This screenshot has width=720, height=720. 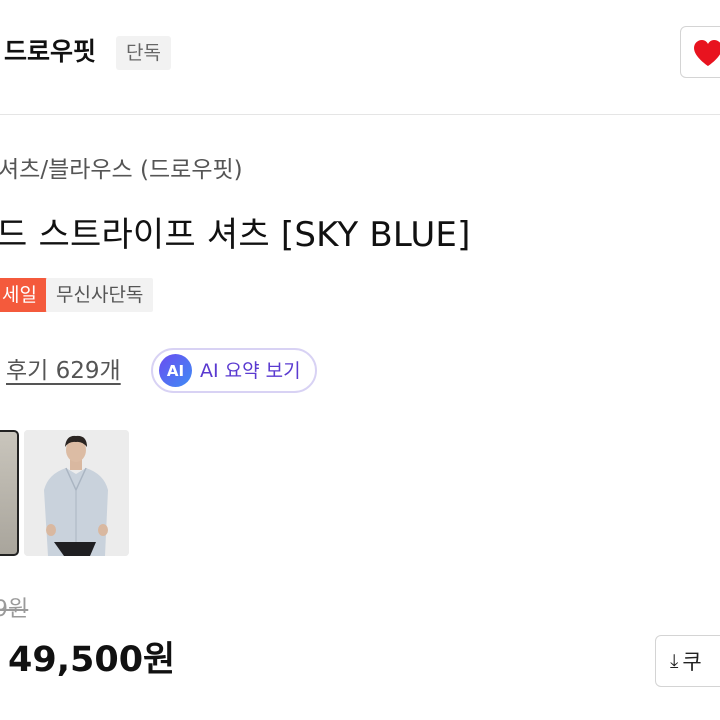 What do you see at coordinates (143, 53) in the screenshot?
I see `exclusive-tag: 단독` at bounding box center [143, 53].